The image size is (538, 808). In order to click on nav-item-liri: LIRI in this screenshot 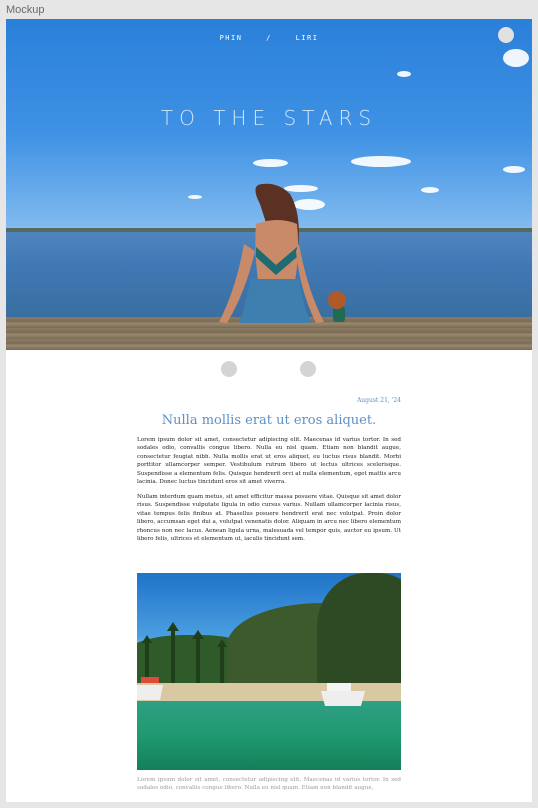, I will do `click(307, 38)`.